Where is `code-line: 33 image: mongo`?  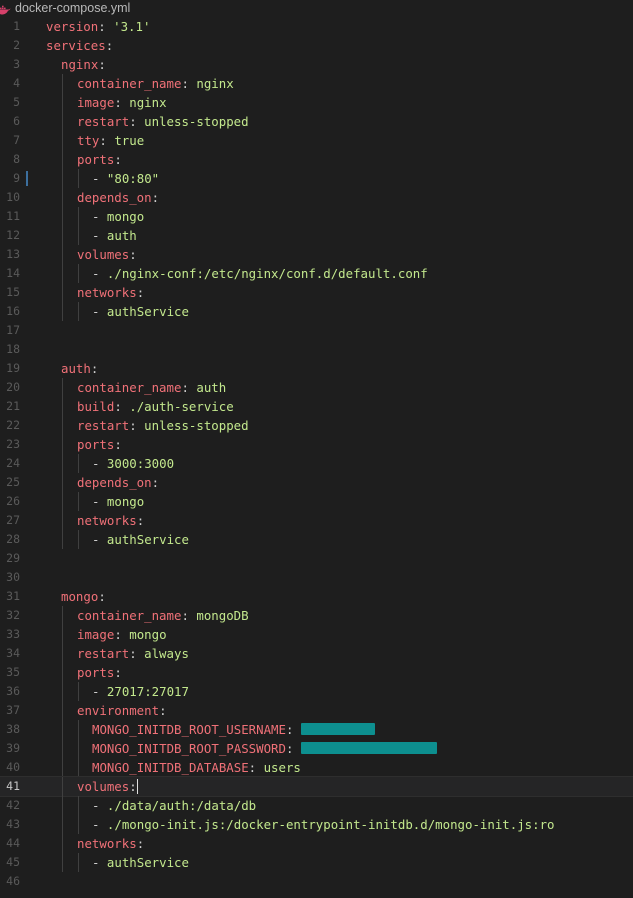
code-line: 33 image: mongo is located at coordinates (316, 634).